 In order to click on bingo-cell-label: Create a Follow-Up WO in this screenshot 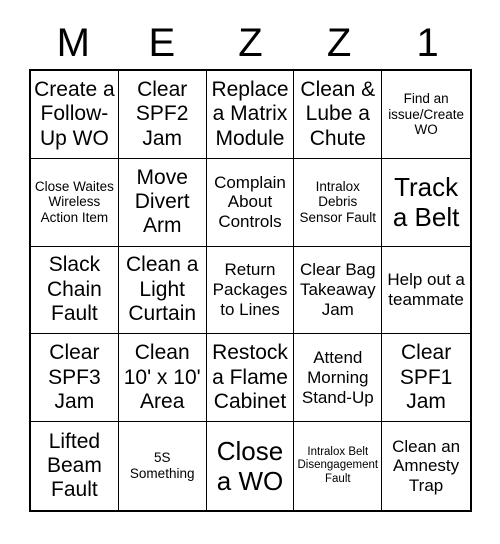, I will do `click(74, 113)`.